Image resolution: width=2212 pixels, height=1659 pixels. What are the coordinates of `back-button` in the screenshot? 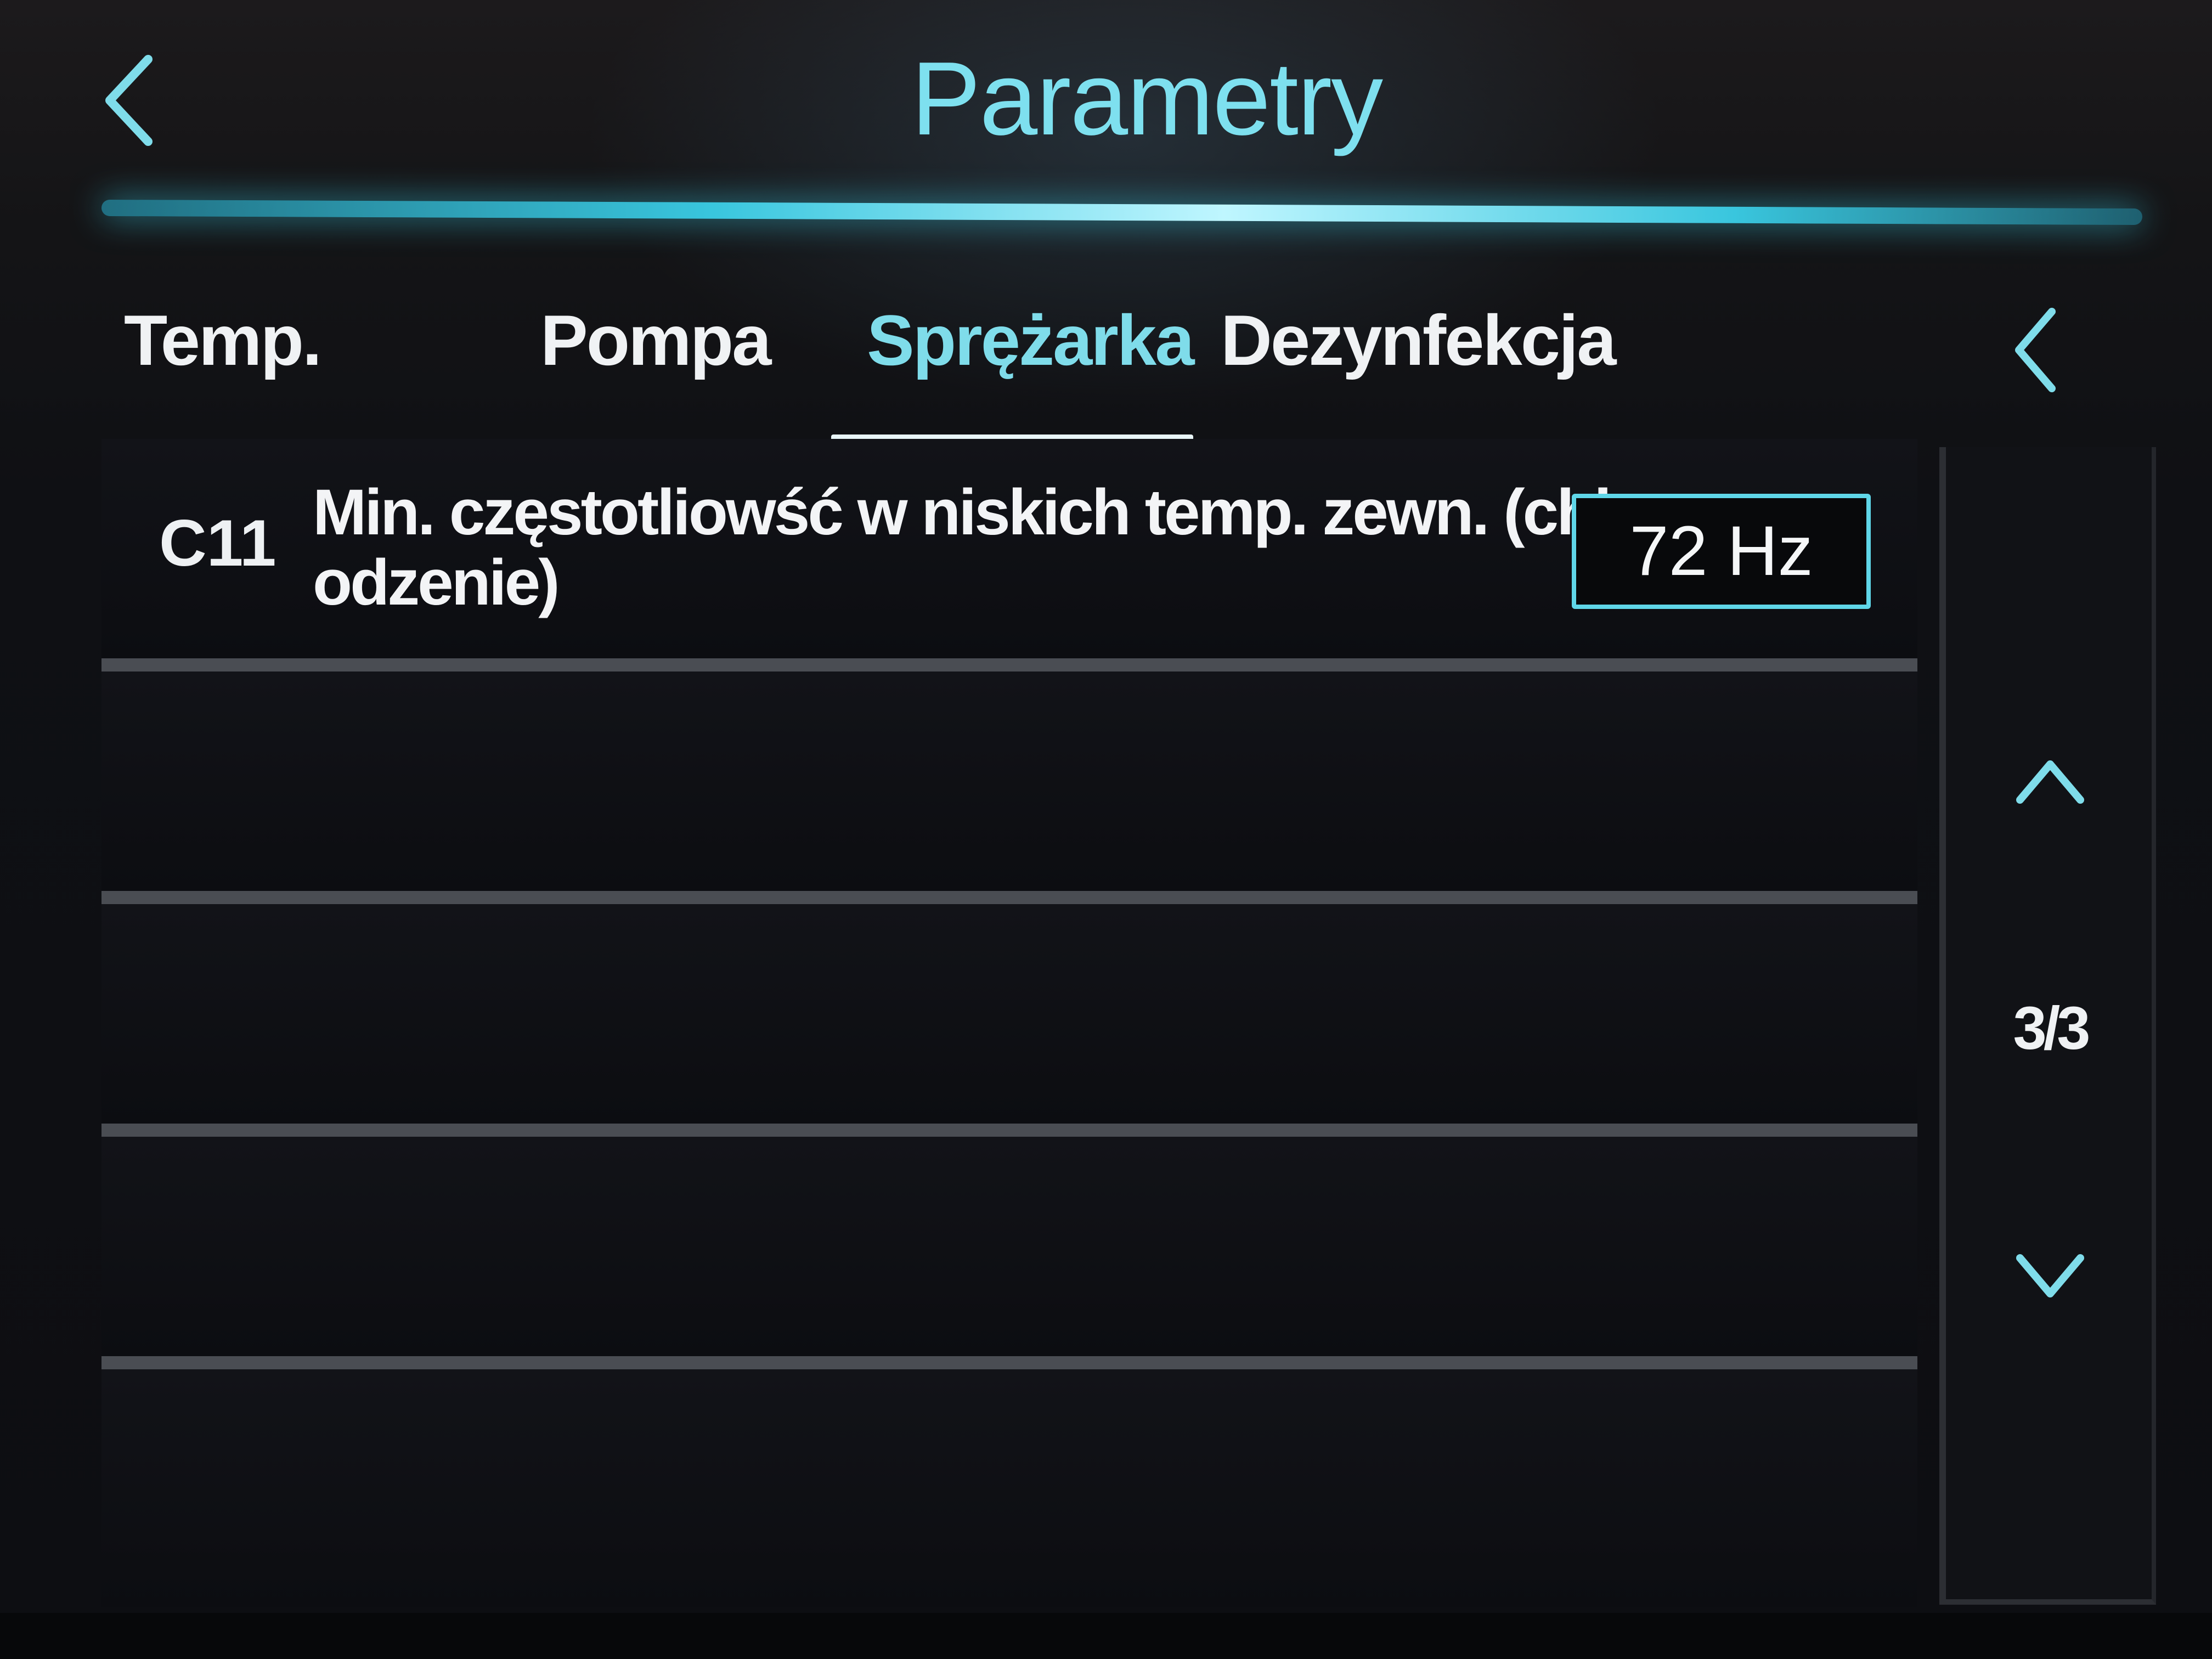 It's located at (129, 102).